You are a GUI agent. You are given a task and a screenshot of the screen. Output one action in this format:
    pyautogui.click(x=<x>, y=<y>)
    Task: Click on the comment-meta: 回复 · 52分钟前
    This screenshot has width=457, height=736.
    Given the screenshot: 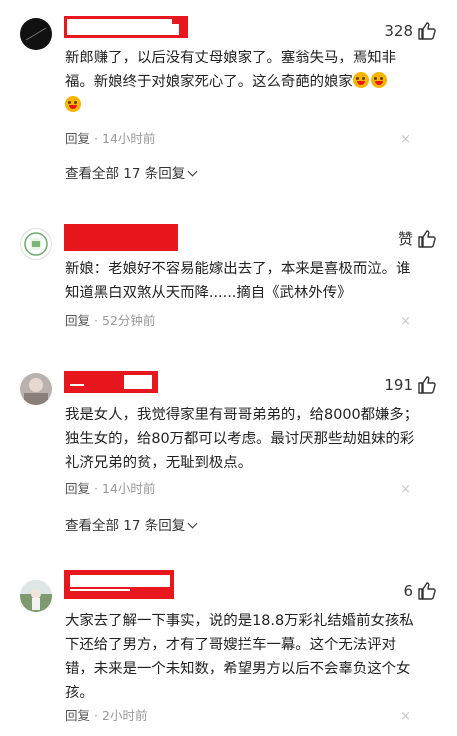 What is the action you would take?
    pyautogui.click(x=110, y=321)
    